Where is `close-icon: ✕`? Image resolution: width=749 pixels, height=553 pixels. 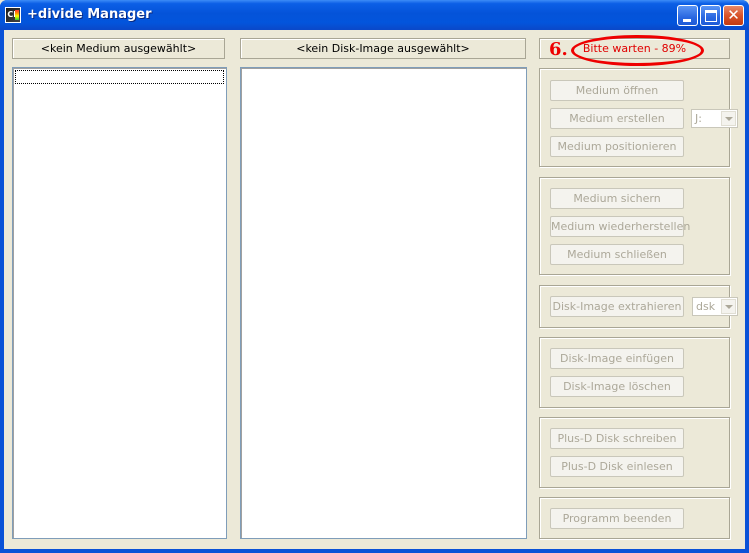
close-icon: ✕ is located at coordinates (733, 15).